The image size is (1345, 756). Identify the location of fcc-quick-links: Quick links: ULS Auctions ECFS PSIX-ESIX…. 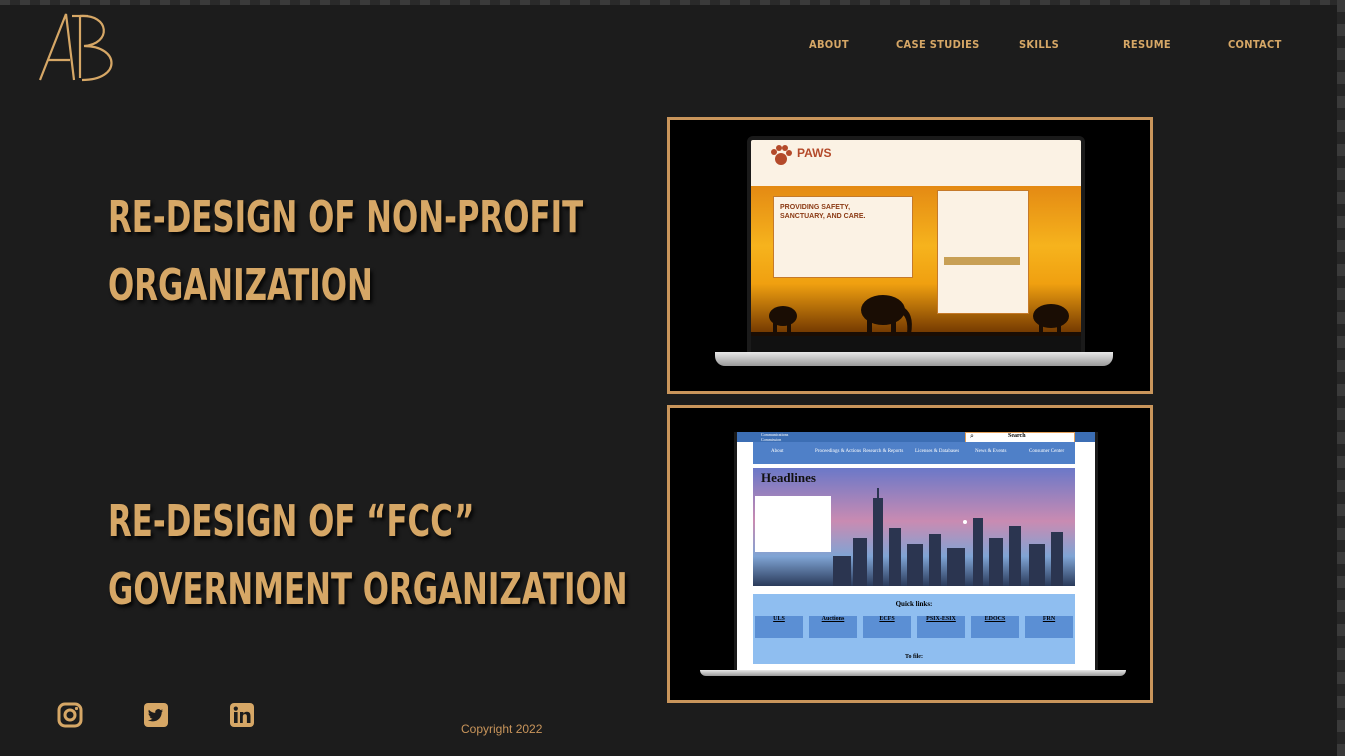
(914, 629).